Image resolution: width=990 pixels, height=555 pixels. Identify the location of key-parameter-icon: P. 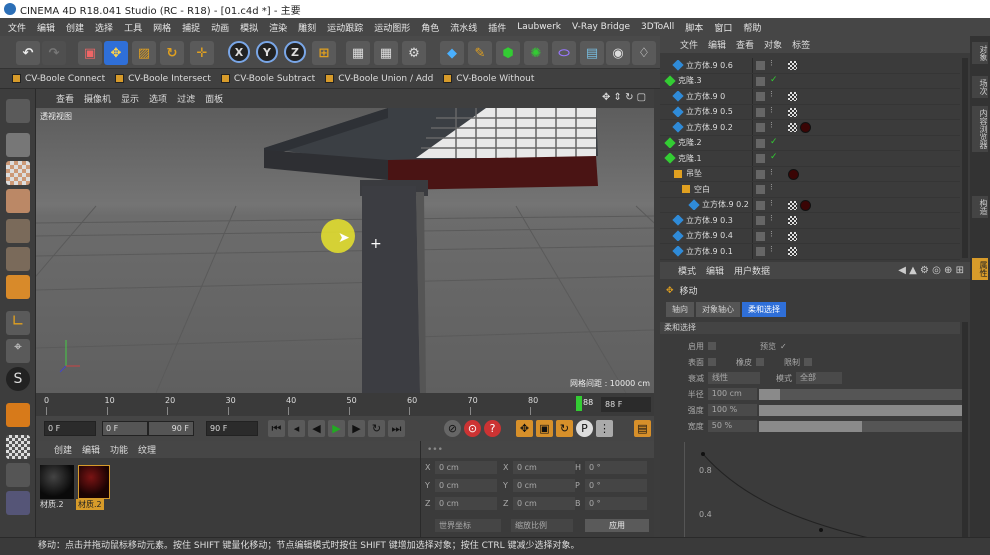
(584, 428).